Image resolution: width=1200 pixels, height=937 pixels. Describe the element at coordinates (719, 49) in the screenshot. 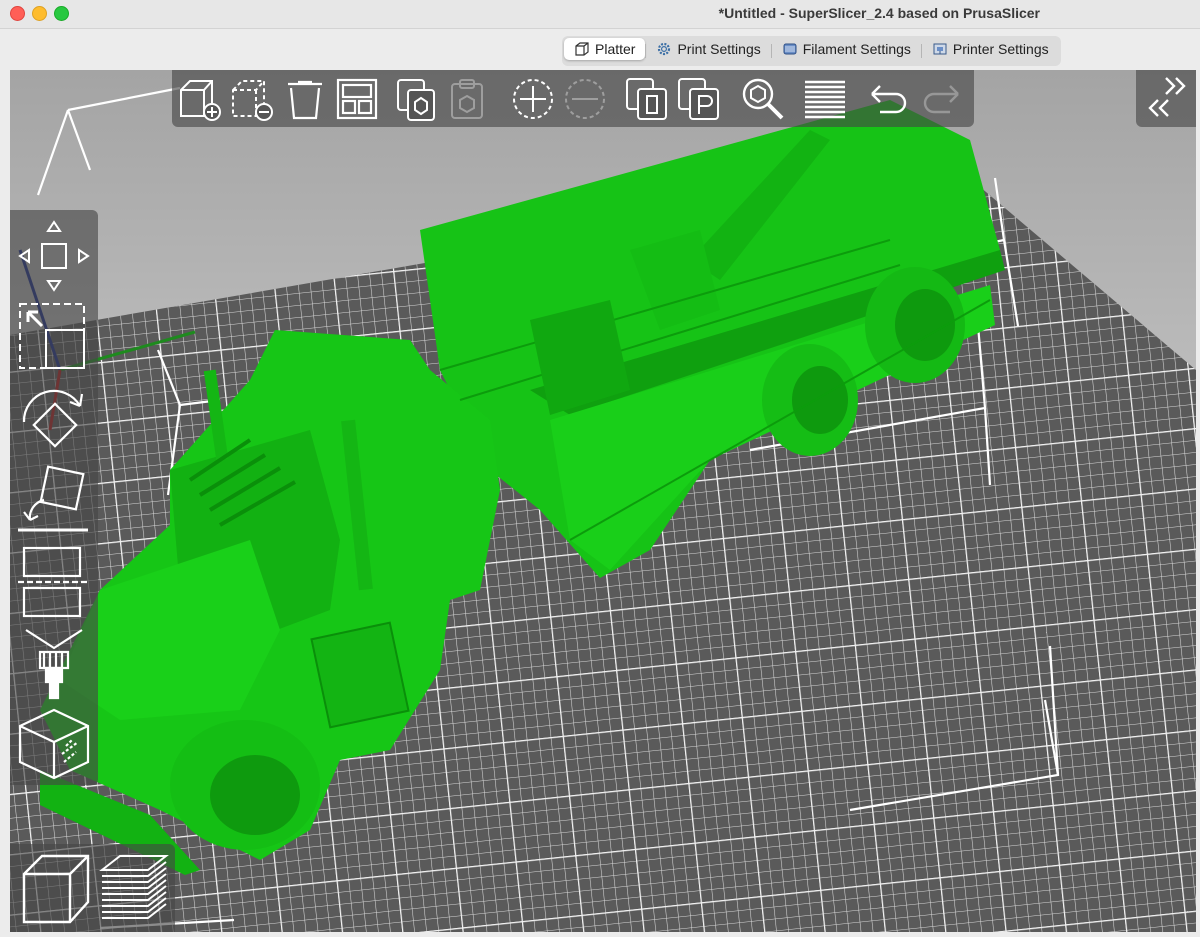

I see `tab-label: Print Settings` at that location.